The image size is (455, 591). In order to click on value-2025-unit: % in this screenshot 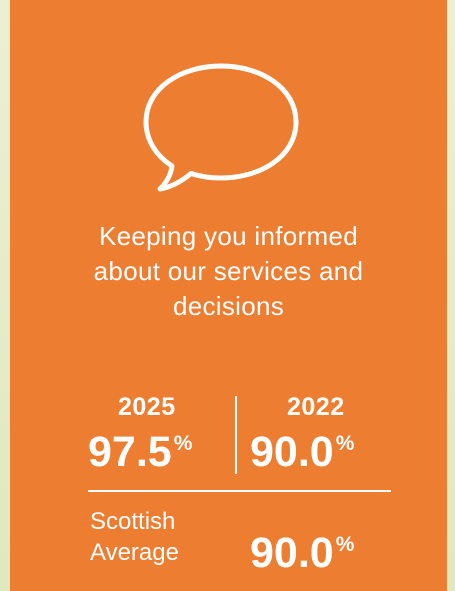, I will do `click(183, 443)`.